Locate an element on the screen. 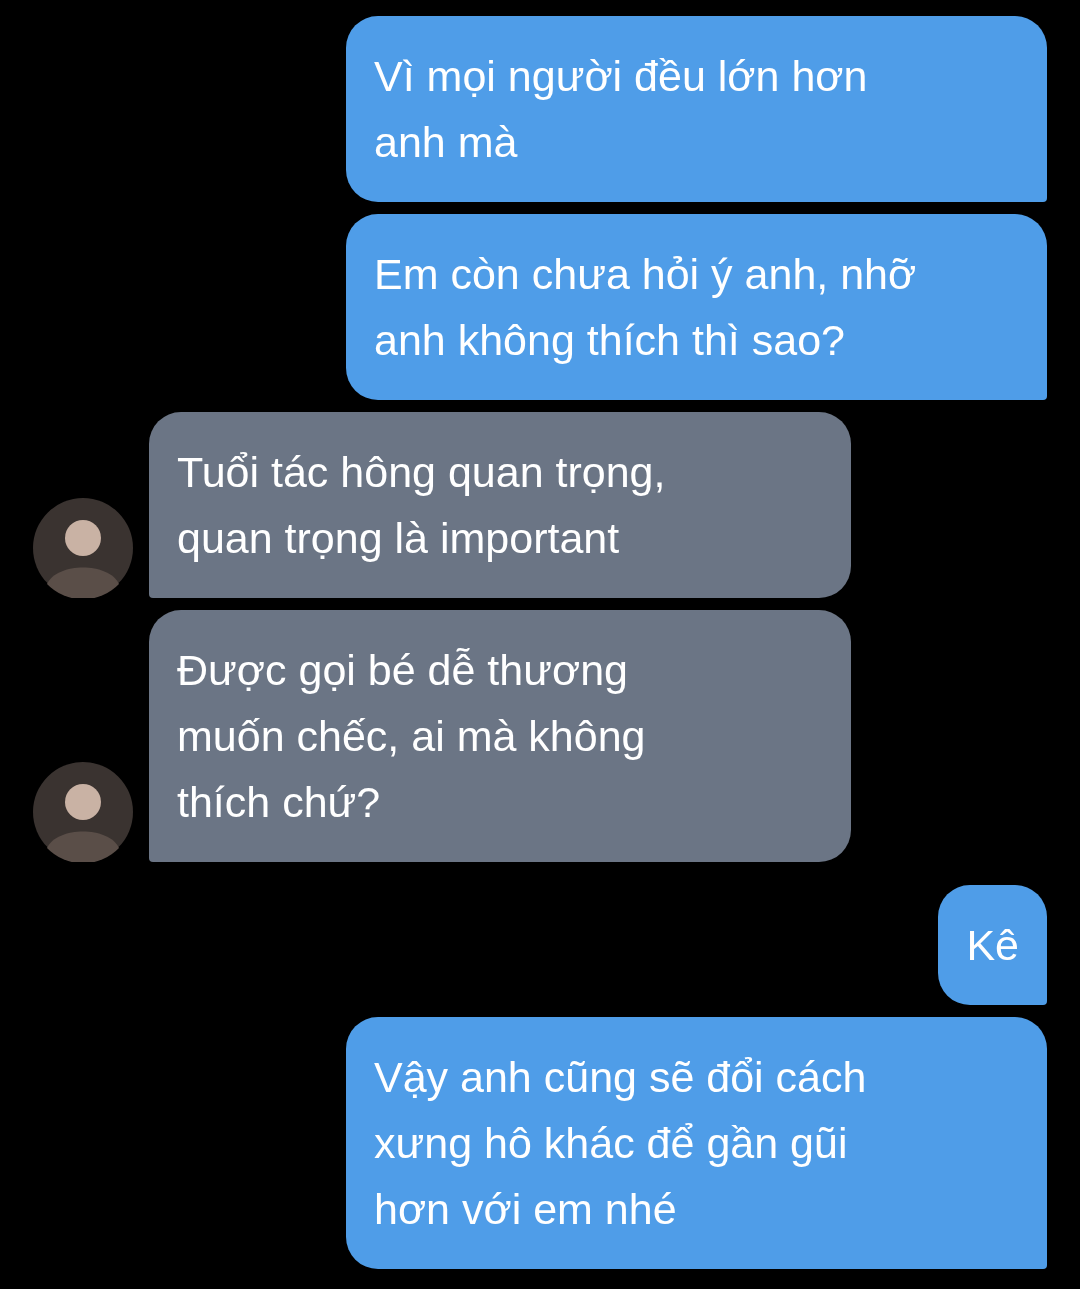 Image resolution: width=1080 pixels, height=1289 pixels. message-text: Được gọi bé dễ thương muốn chếc, ai mà không thích chứ? is located at coordinates (412, 736).